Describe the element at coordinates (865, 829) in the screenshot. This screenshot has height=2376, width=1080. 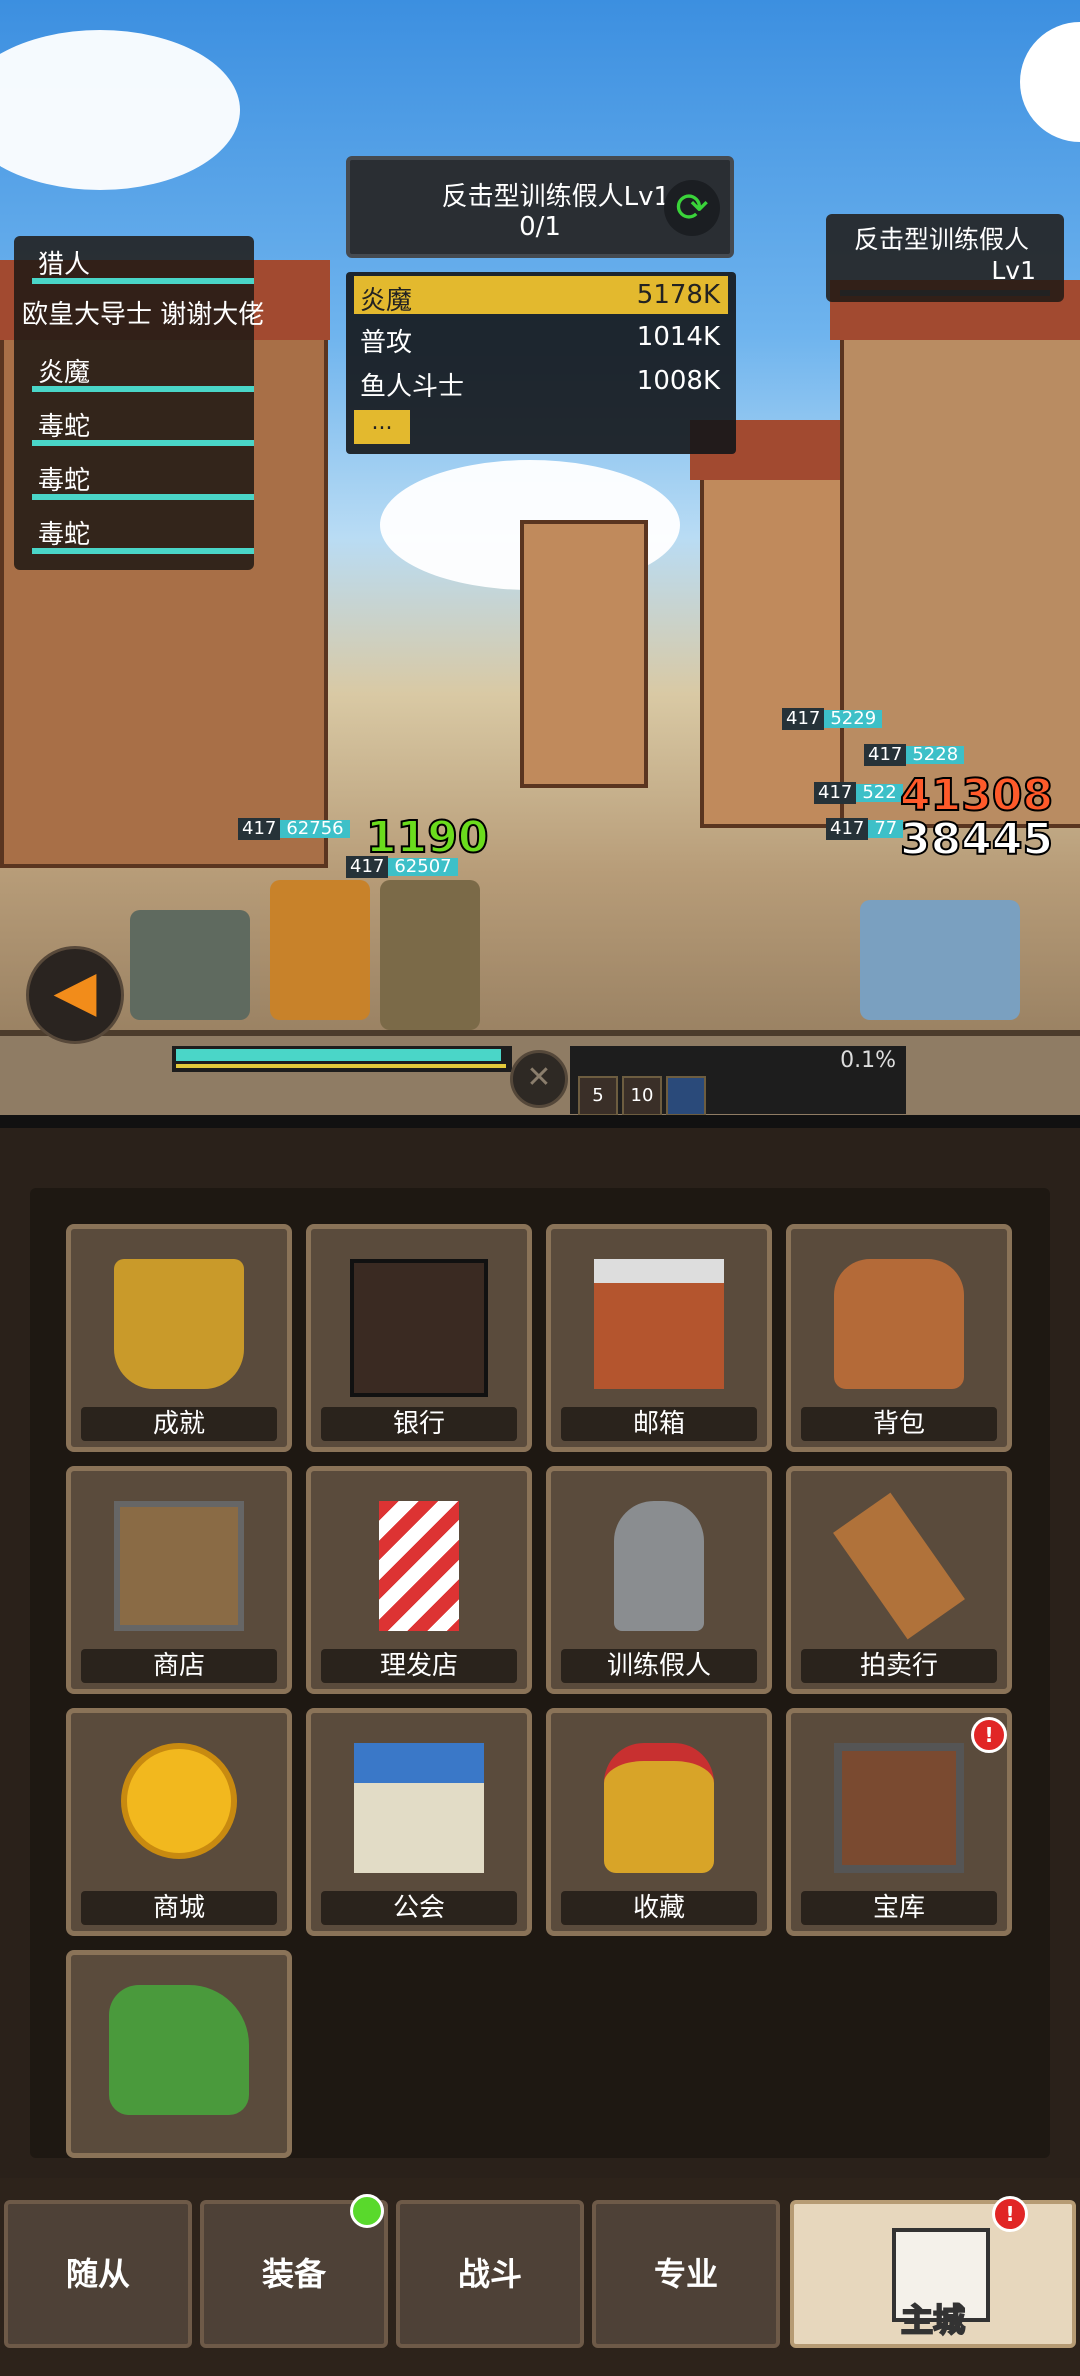
I see `enemy-hp-label: 417 77` at that location.